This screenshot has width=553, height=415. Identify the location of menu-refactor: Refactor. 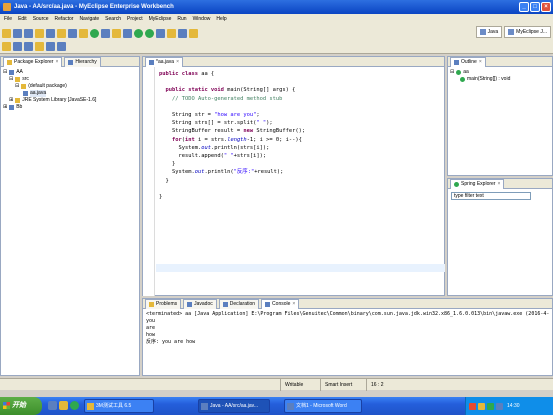
(64, 19).